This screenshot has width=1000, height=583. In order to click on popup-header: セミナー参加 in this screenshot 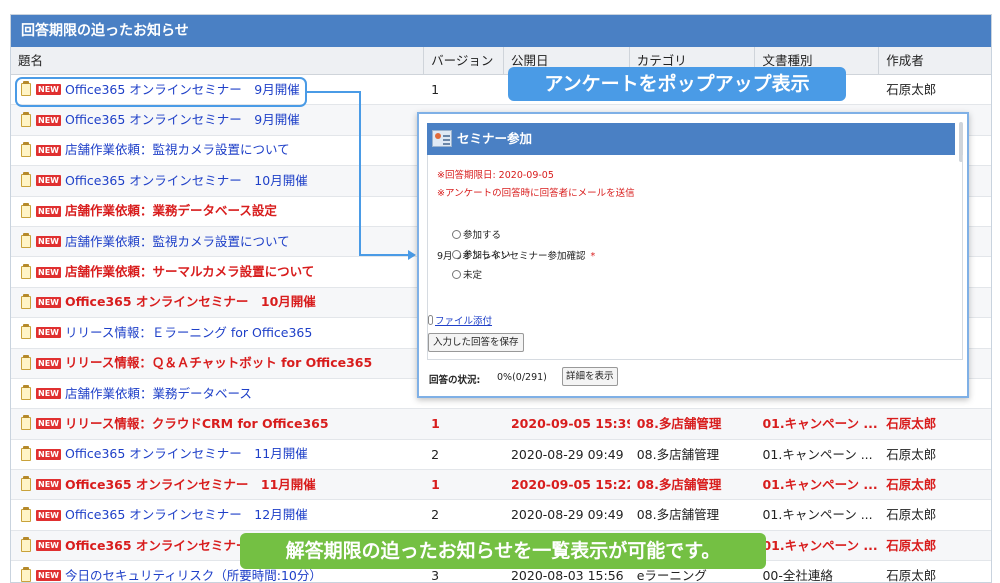, I will do `click(691, 139)`.